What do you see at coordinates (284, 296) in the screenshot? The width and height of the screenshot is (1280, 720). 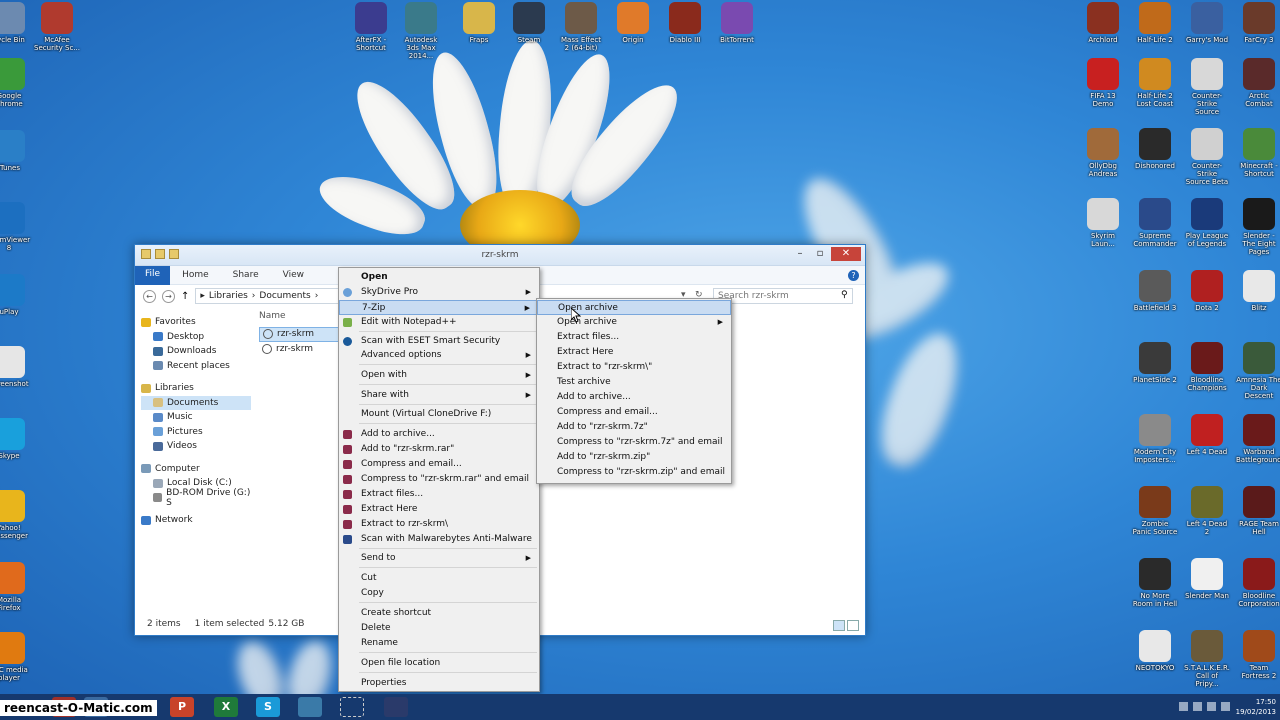 I see `breadcrumb-documents: Documents` at bounding box center [284, 296].